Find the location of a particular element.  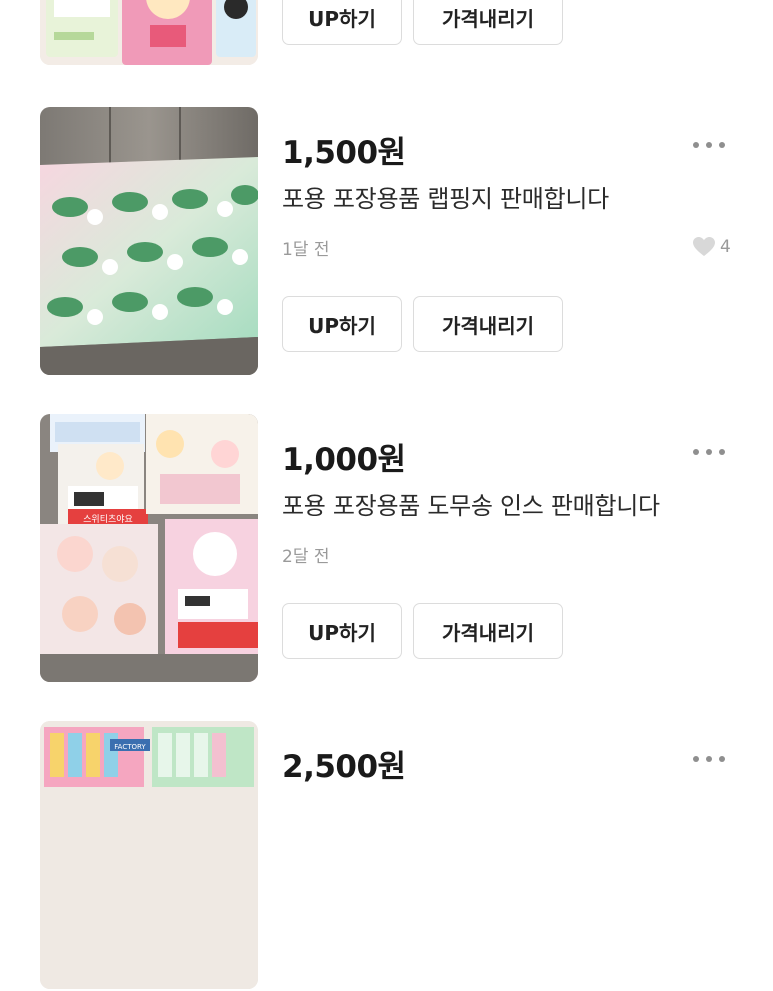

posted-time: 1달 전 is located at coordinates (306, 250).